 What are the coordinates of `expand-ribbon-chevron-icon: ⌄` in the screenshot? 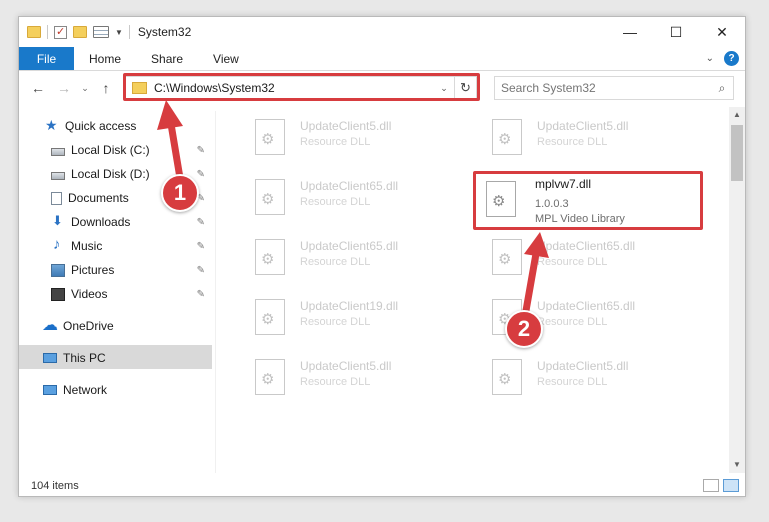 It's located at (710, 58).